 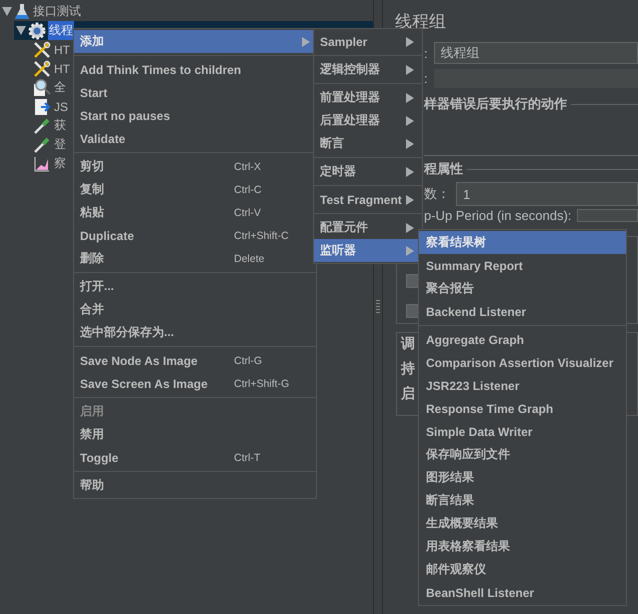 What do you see at coordinates (522, 408) in the screenshot?
I see `menu-item: Response Time Graph` at bounding box center [522, 408].